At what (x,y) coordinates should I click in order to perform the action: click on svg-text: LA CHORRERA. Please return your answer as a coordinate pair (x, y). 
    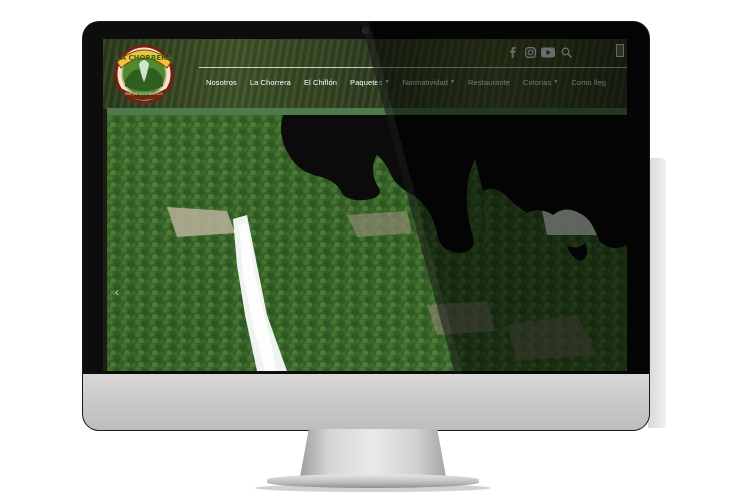
    Looking at the image, I should click on (144, 58).